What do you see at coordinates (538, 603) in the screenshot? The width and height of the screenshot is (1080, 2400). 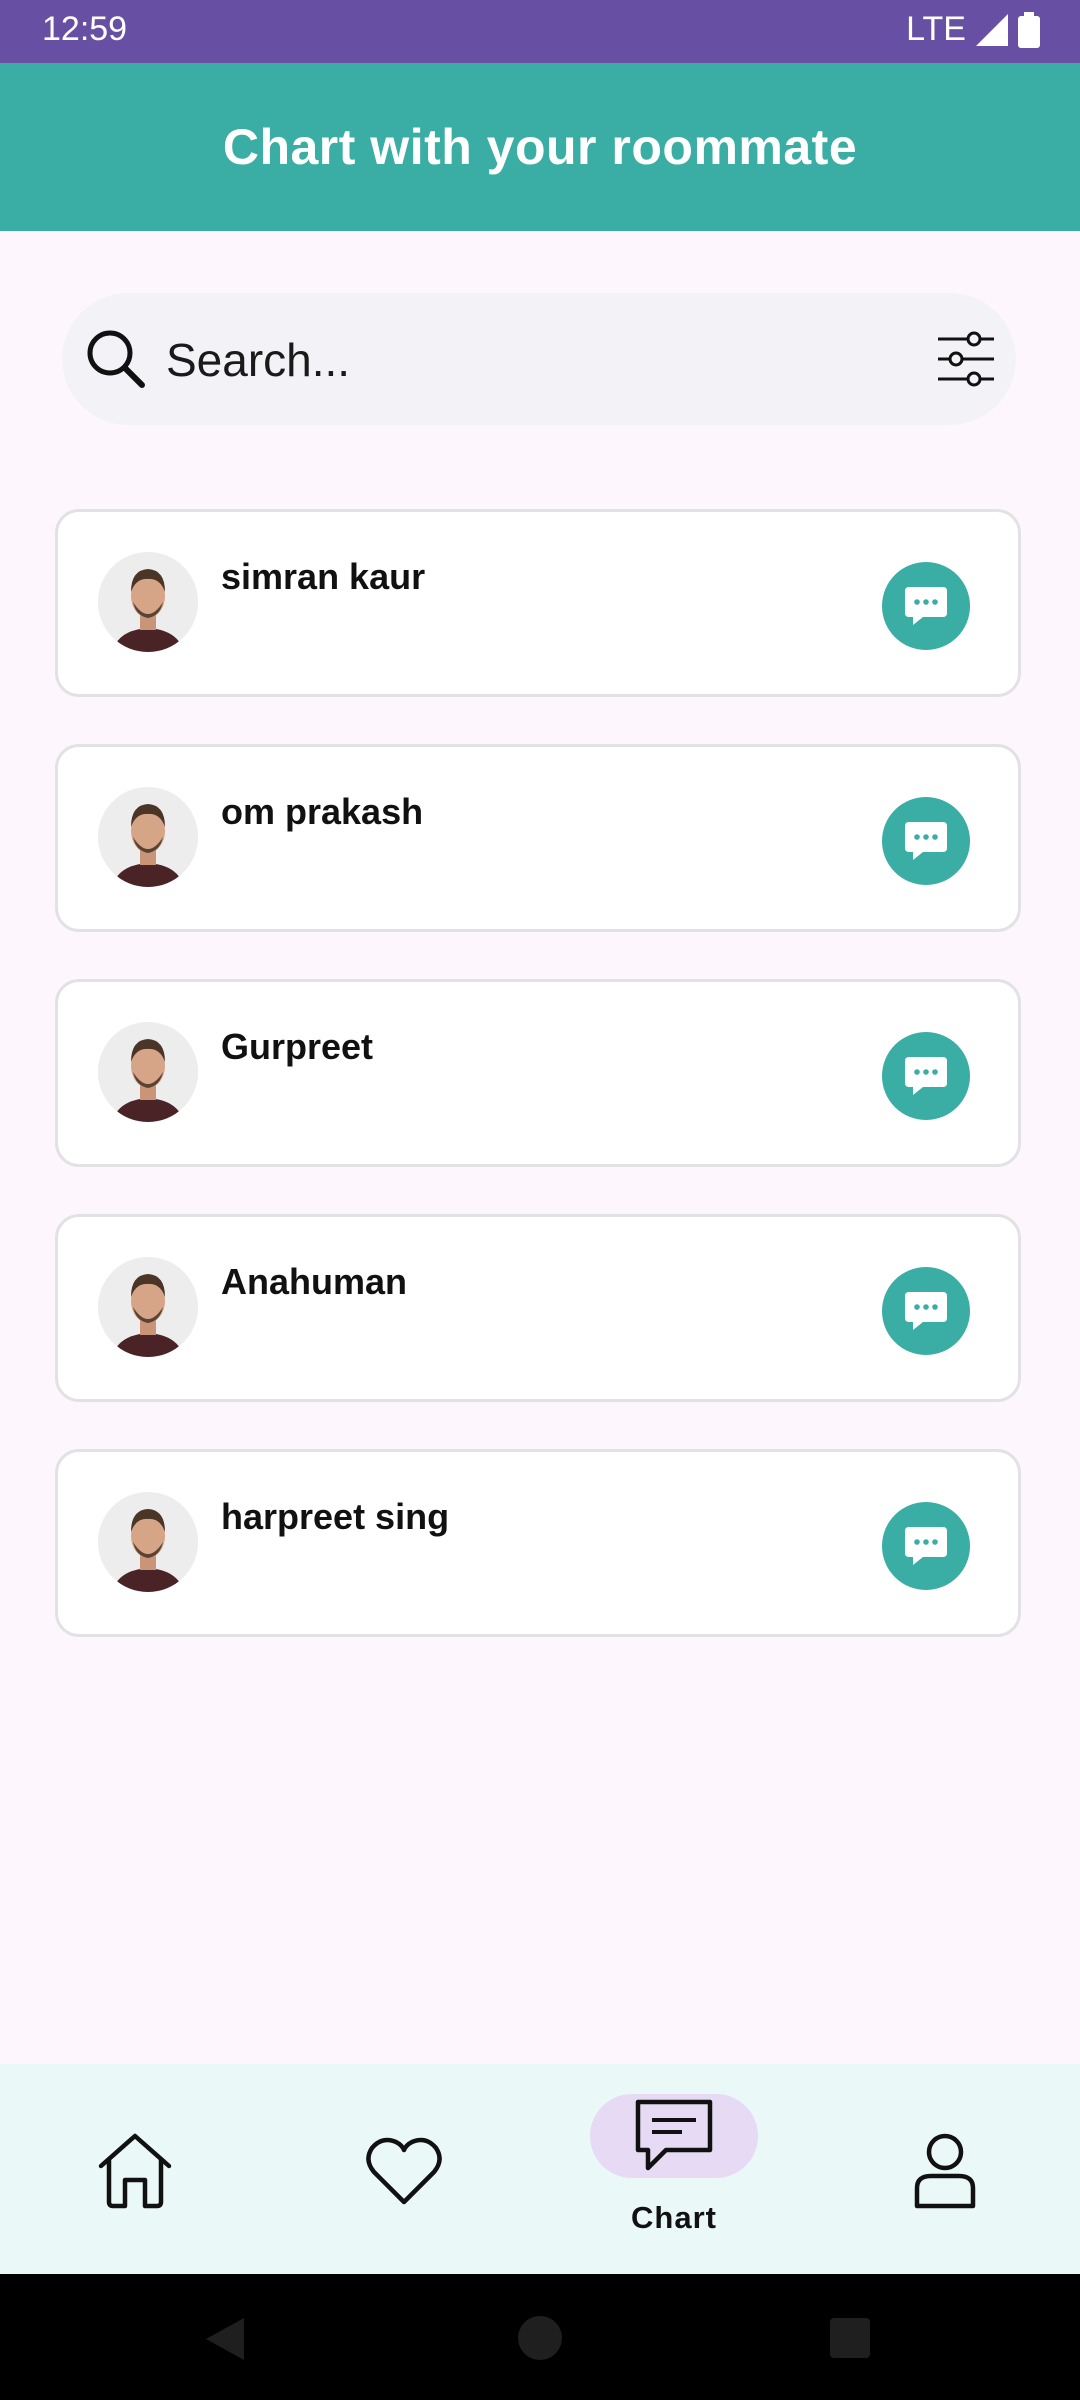 I see `contact-card: simran kaur` at bounding box center [538, 603].